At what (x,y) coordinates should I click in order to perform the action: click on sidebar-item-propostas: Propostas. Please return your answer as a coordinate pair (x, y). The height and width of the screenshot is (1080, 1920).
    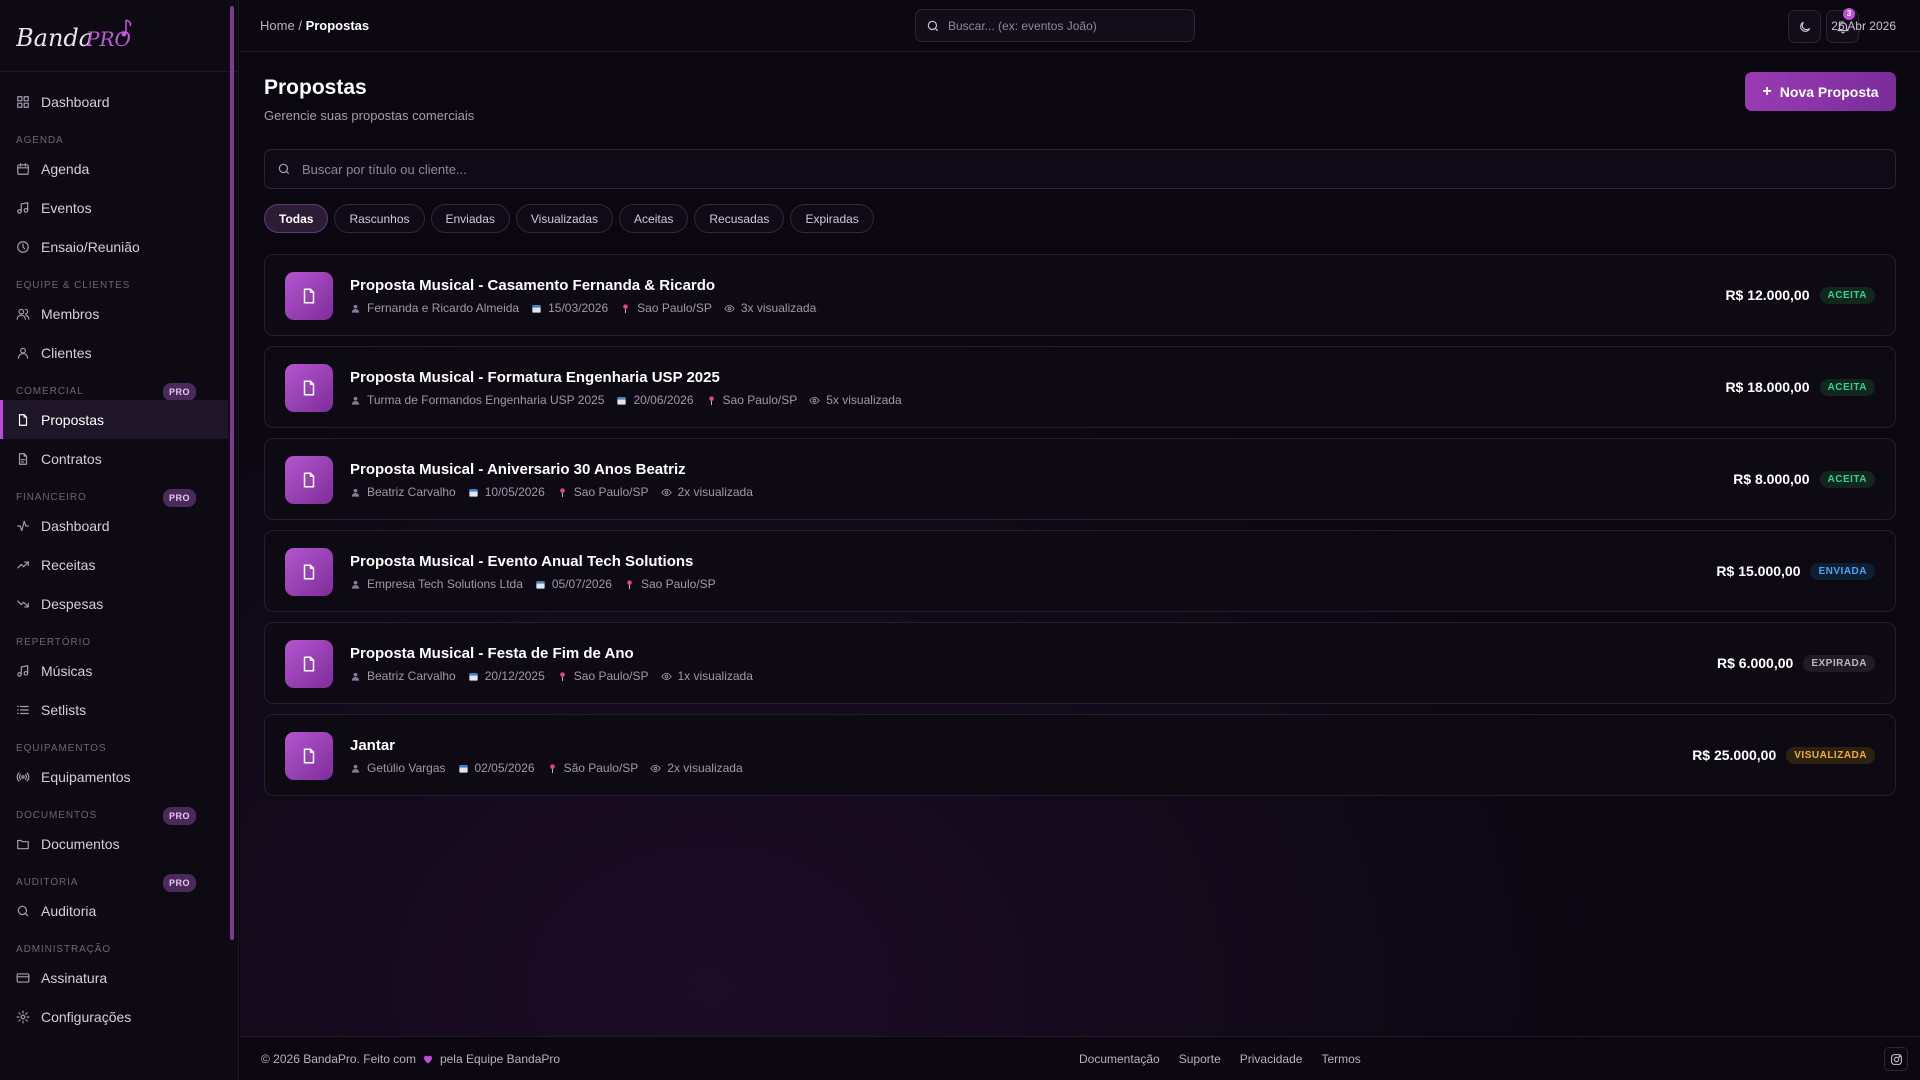
    Looking at the image, I should click on (114, 419).